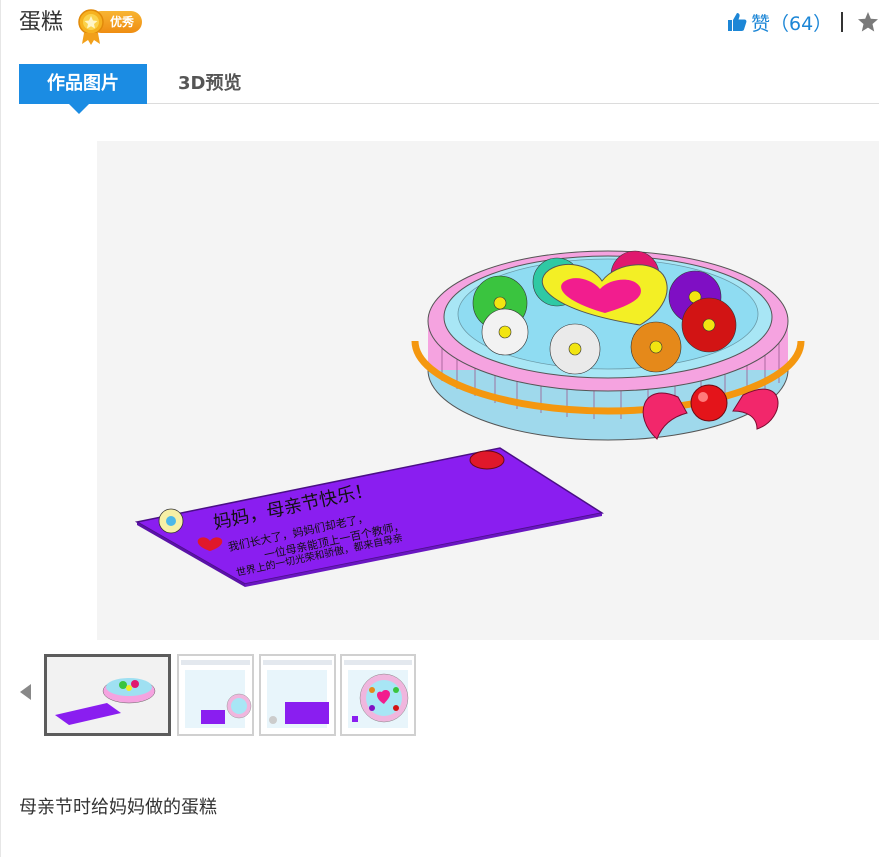 The height and width of the screenshot is (857, 879). I want to click on chevron-left-icon, so click(25, 692).